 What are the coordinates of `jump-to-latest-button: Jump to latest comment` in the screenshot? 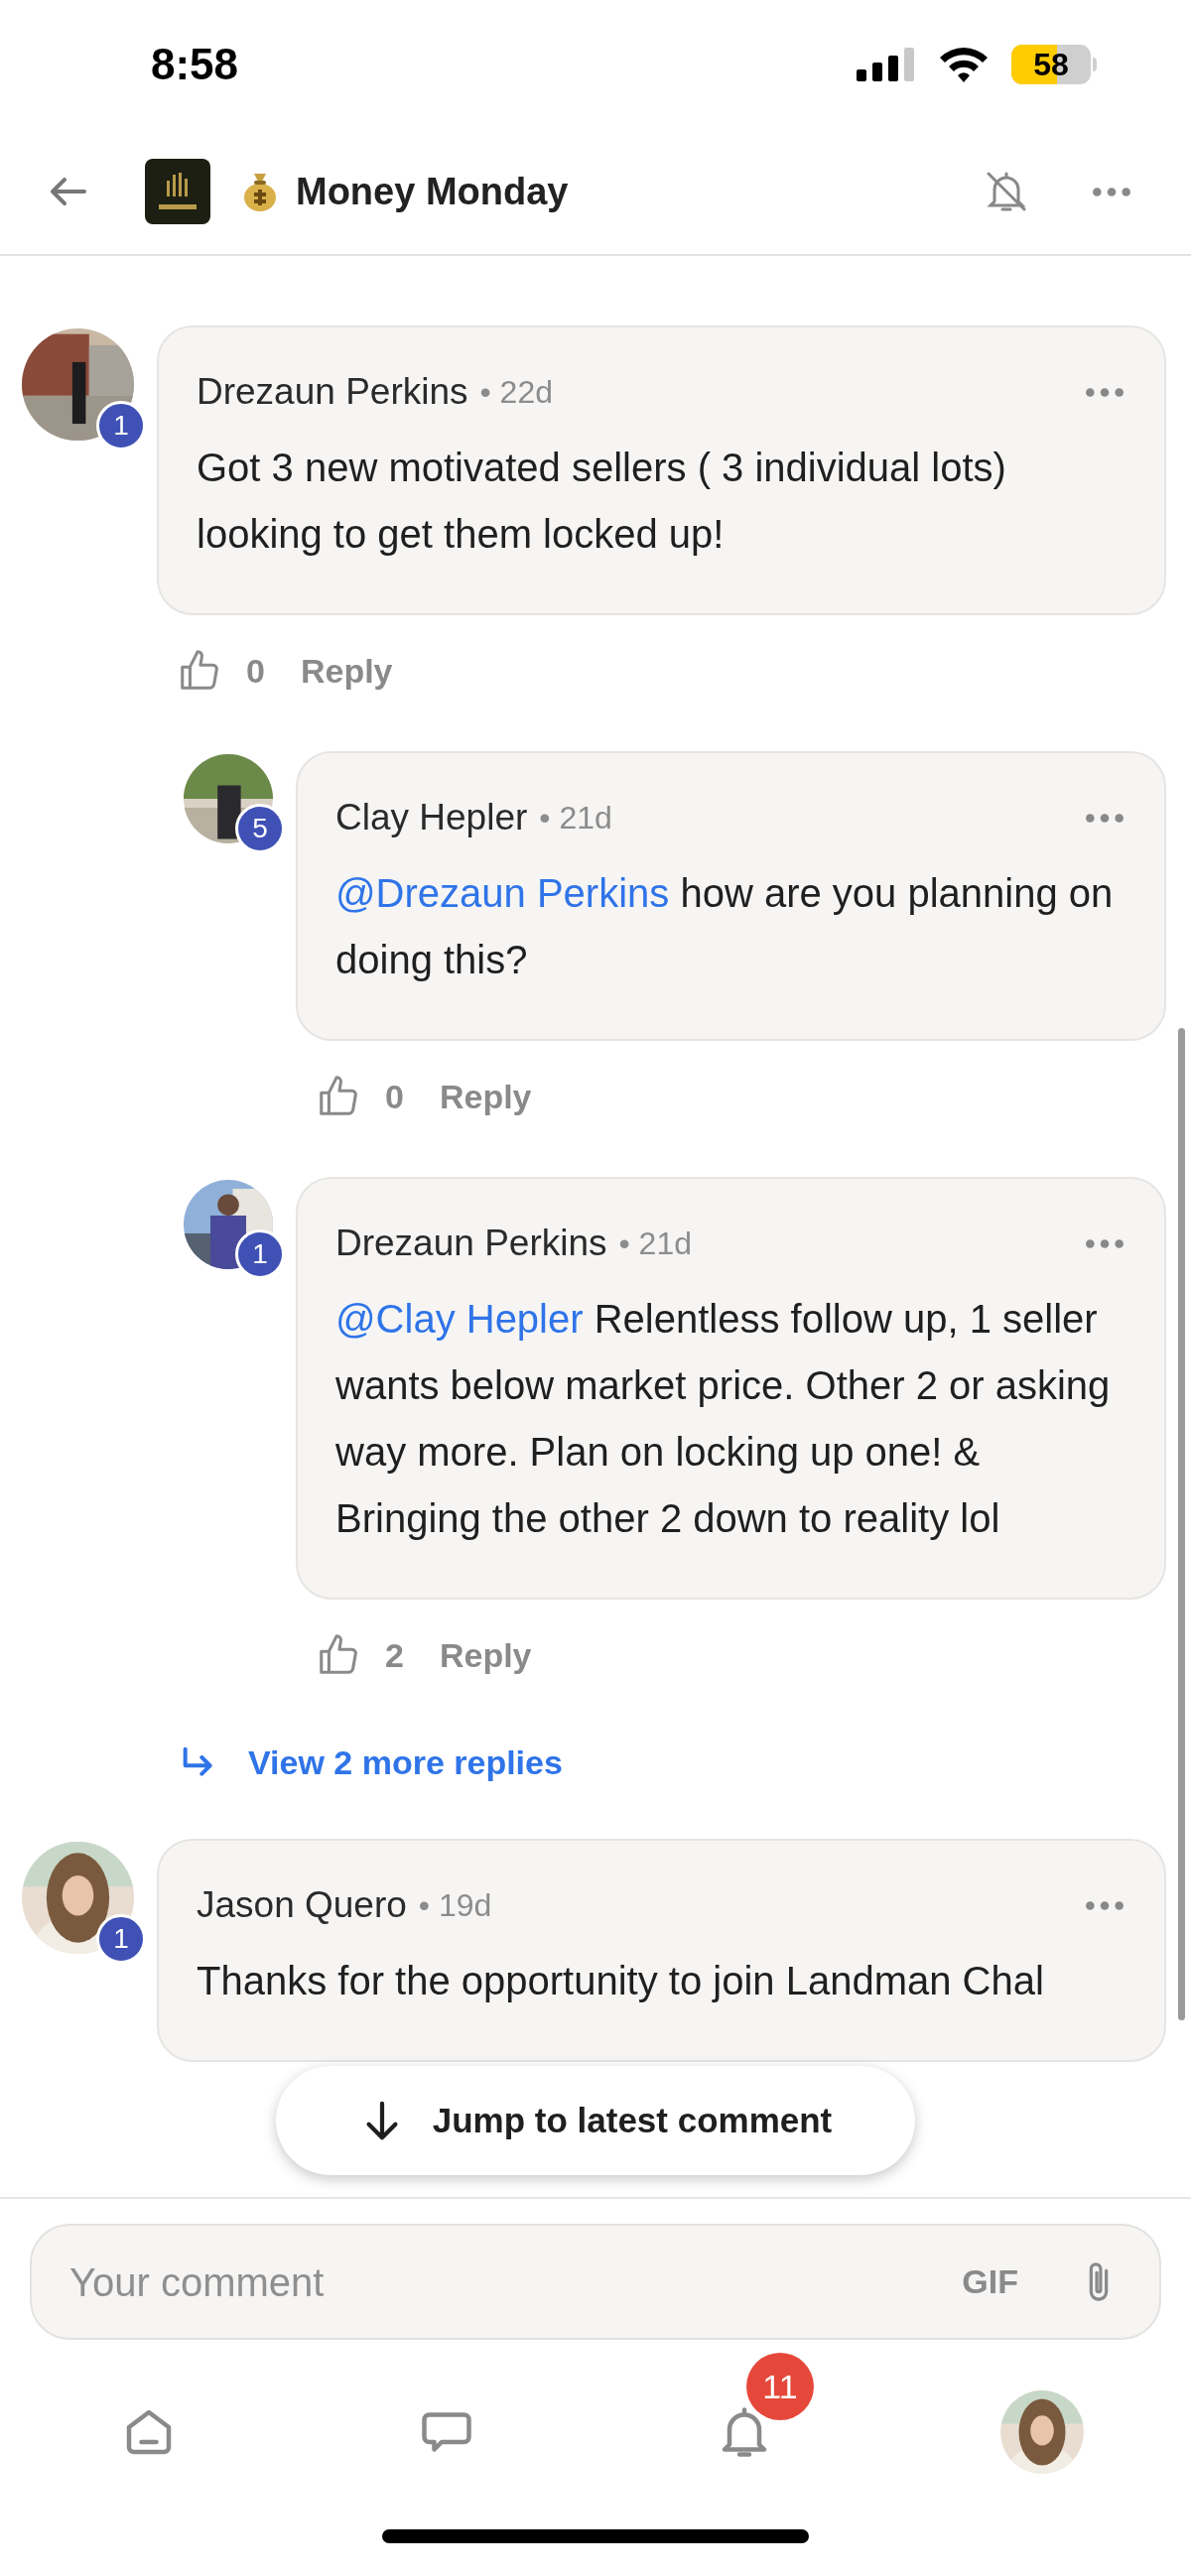 It's located at (595, 2121).